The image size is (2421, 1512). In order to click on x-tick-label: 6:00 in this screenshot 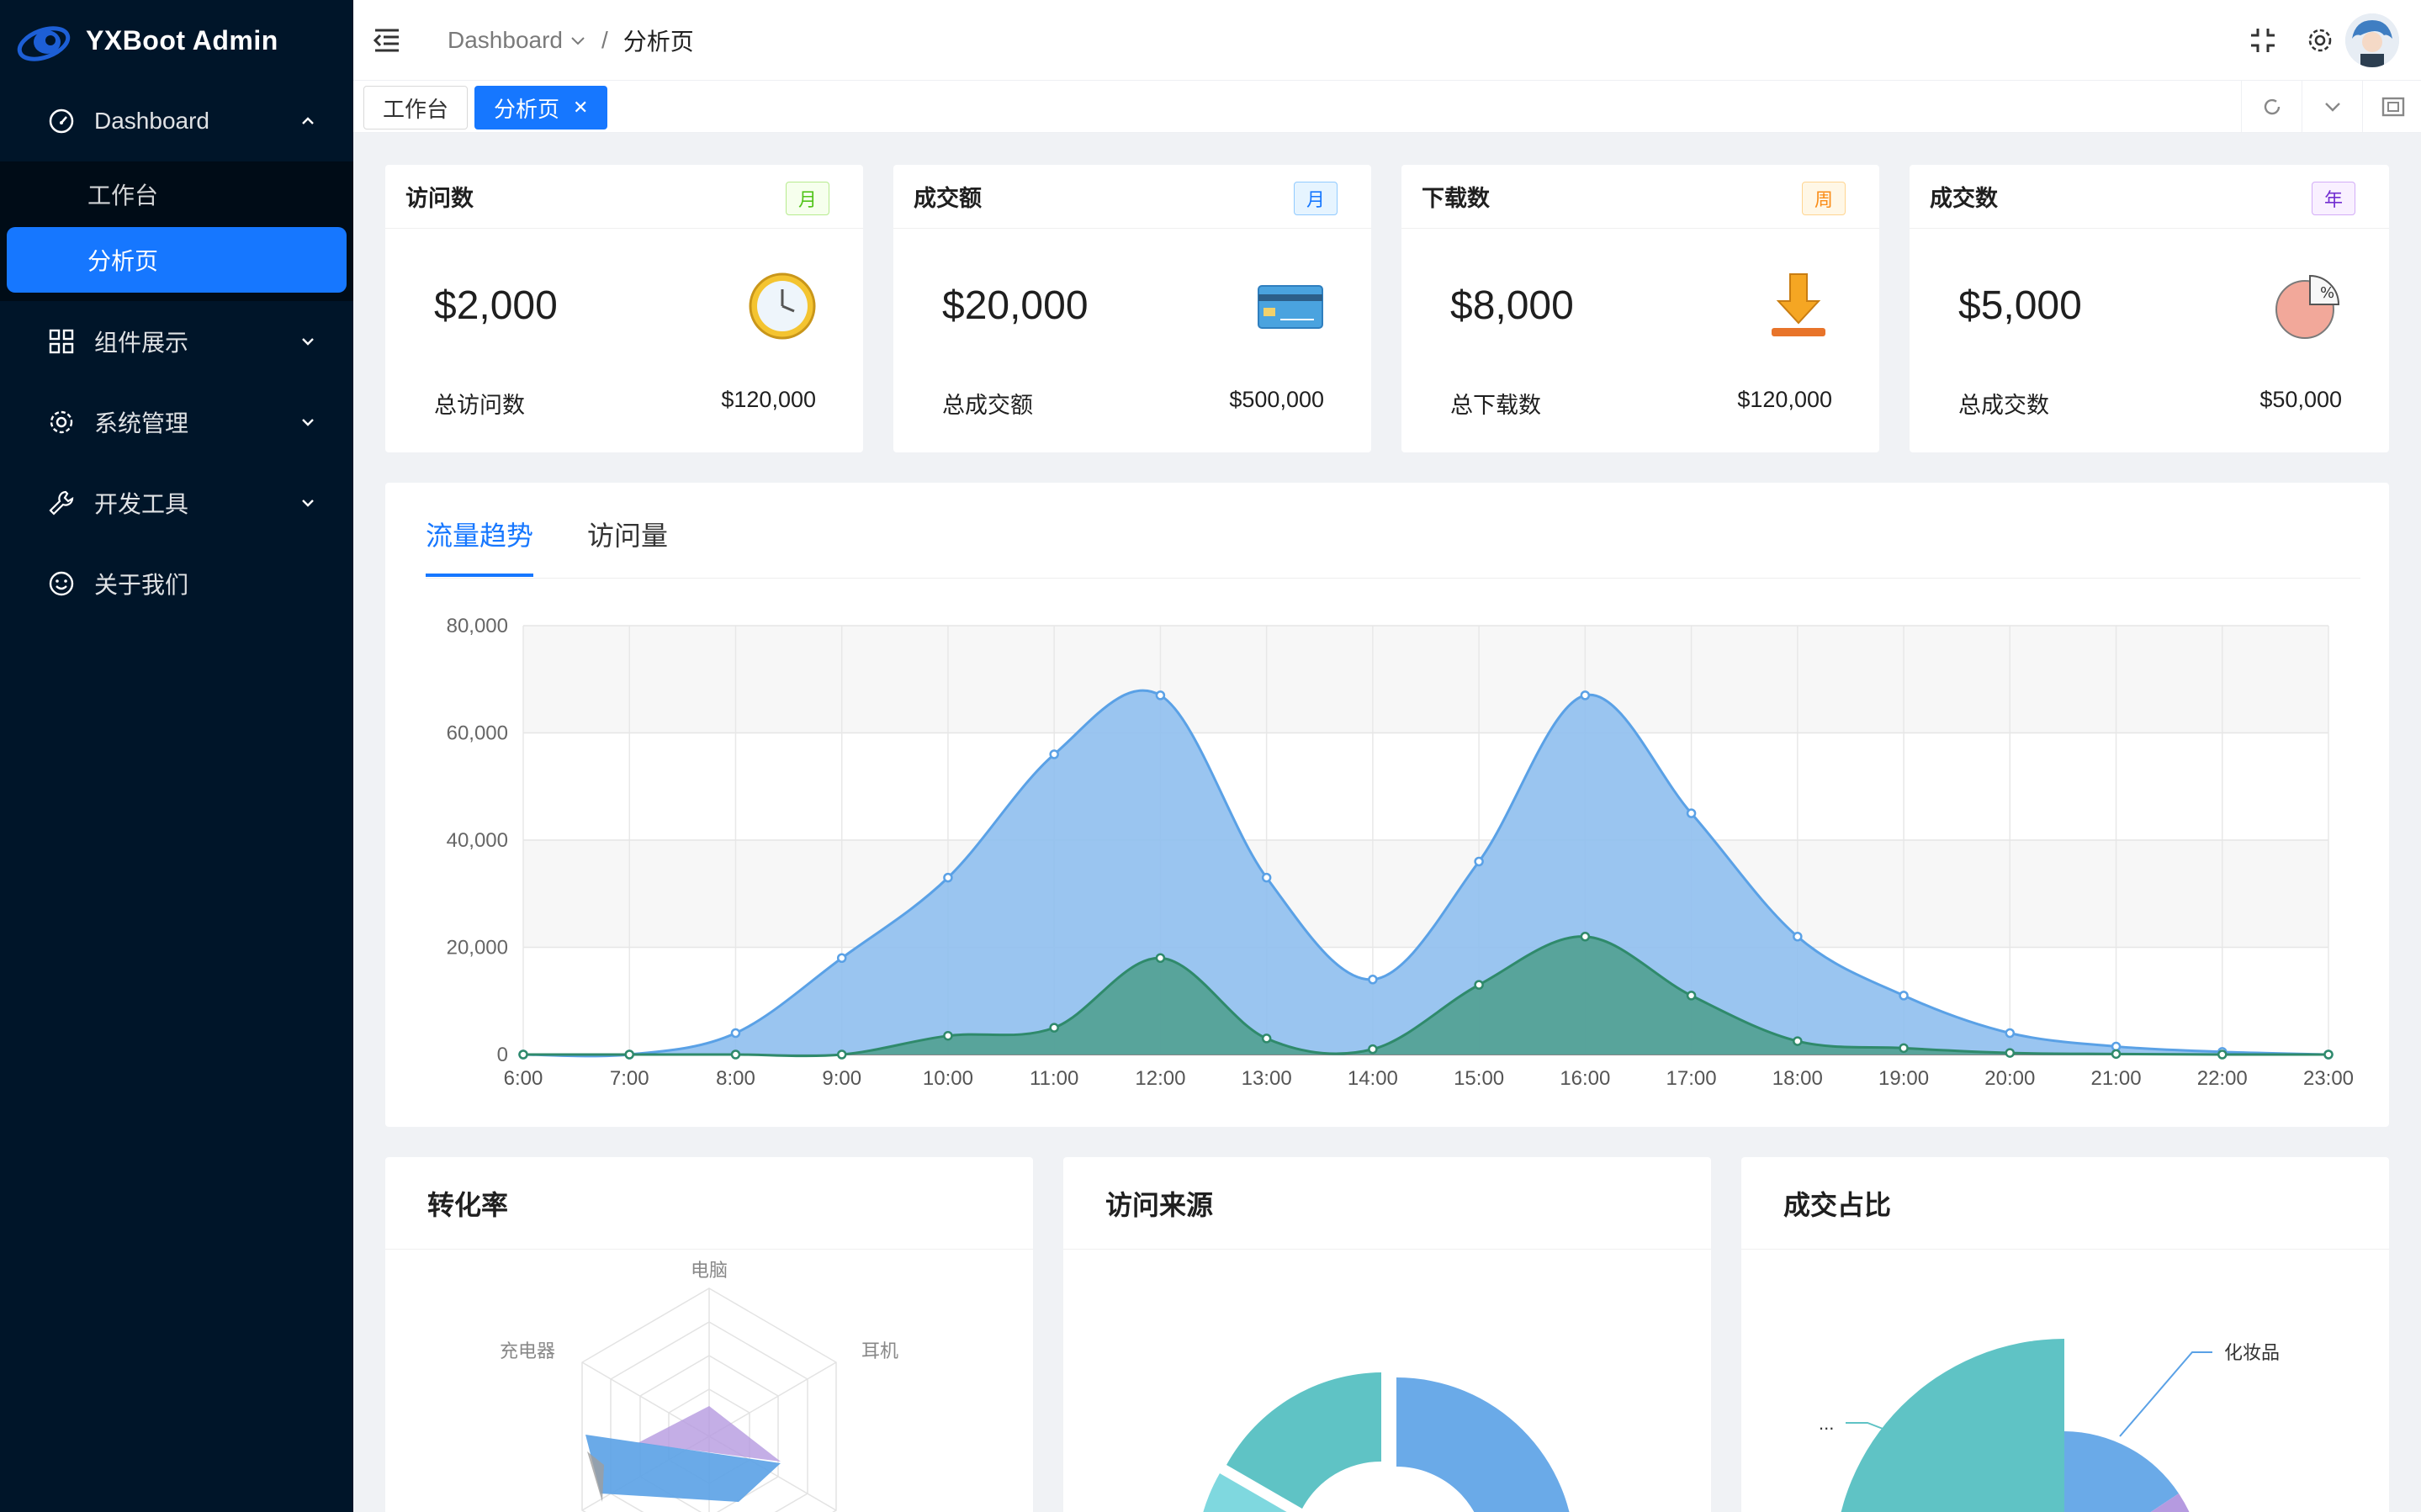, I will do `click(524, 1078)`.